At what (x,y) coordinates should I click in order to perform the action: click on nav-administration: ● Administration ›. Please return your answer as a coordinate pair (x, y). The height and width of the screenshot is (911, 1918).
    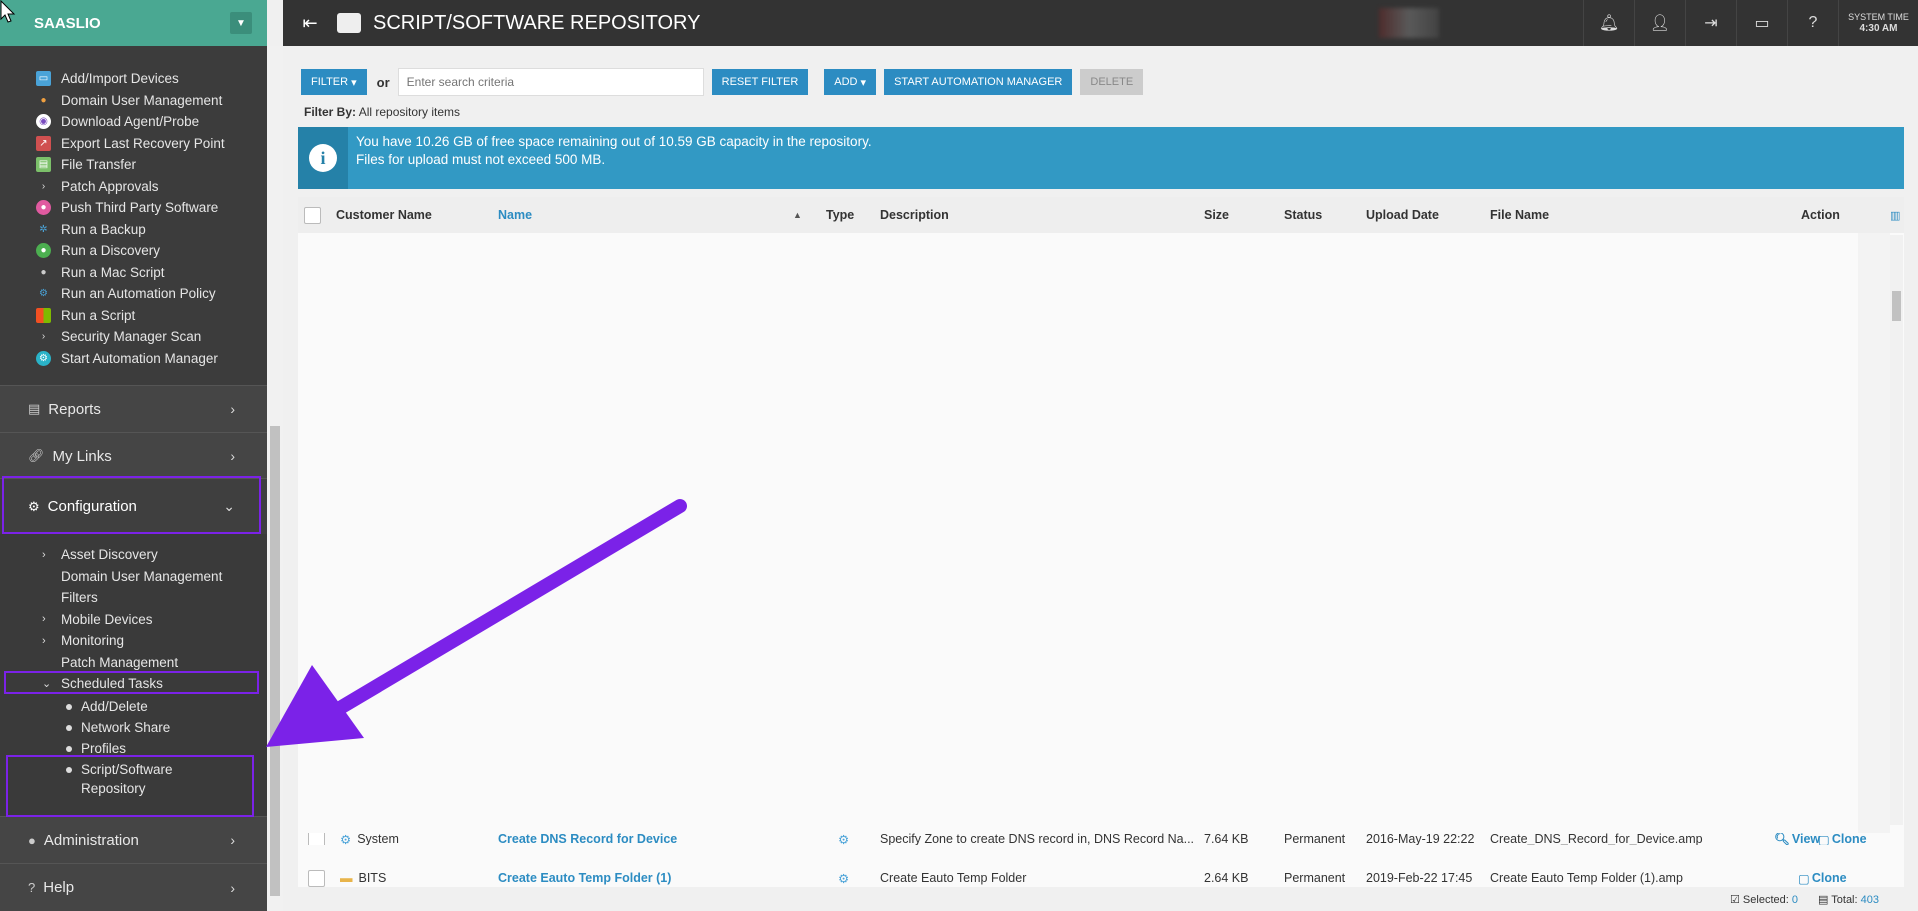
    Looking at the image, I should click on (133, 839).